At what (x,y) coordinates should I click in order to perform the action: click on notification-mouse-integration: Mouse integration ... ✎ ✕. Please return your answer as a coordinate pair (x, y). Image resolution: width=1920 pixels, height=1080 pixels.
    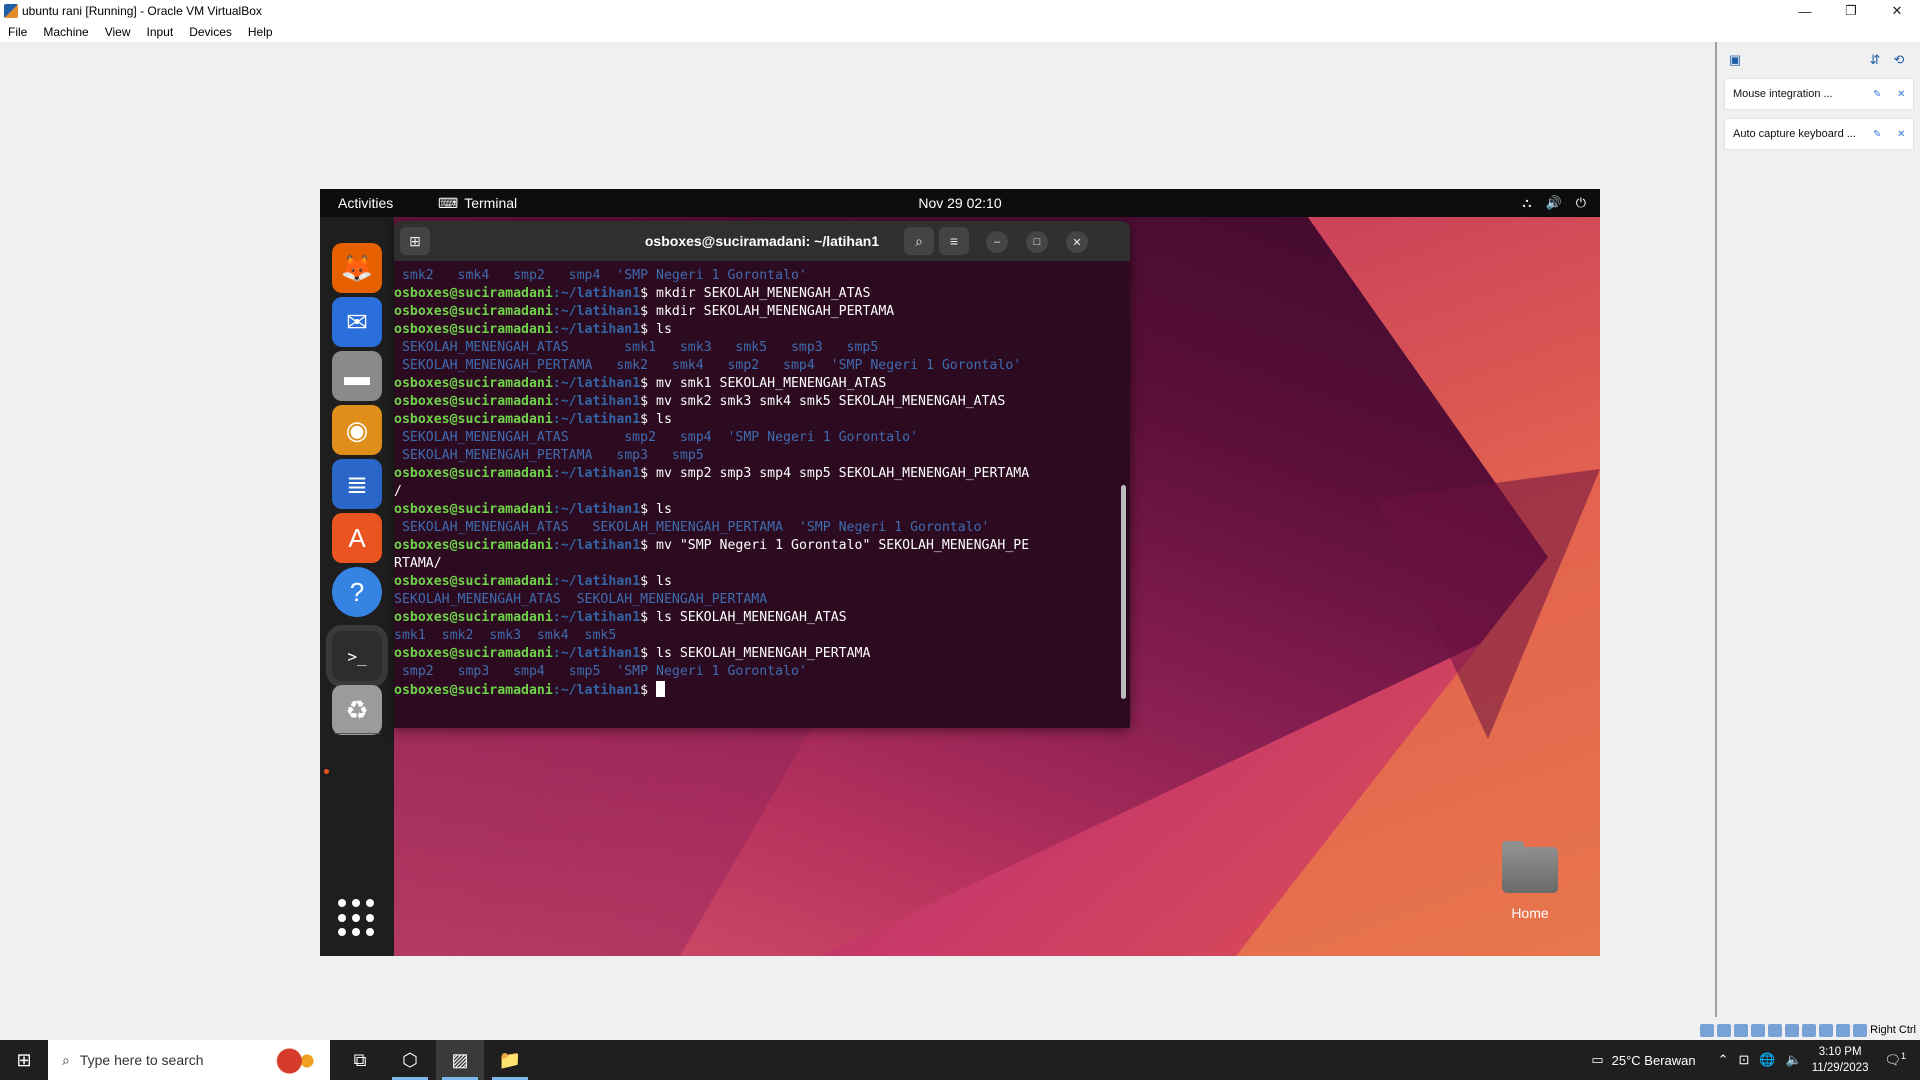
    Looking at the image, I should click on (1819, 94).